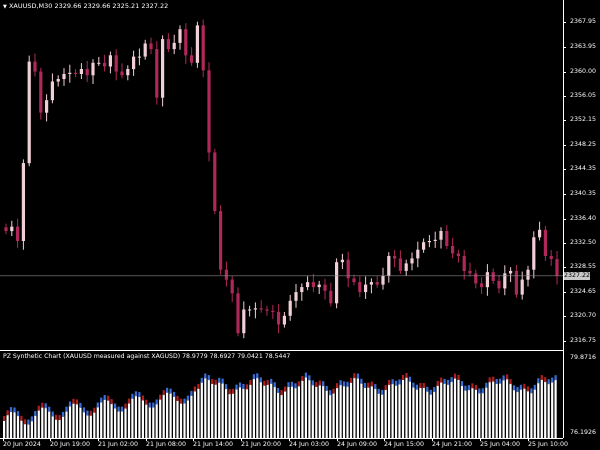 This screenshot has width=600, height=450. What do you see at coordinates (357, 444) in the screenshot?
I see `time-axis-label: 24 Jun 09:00` at bounding box center [357, 444].